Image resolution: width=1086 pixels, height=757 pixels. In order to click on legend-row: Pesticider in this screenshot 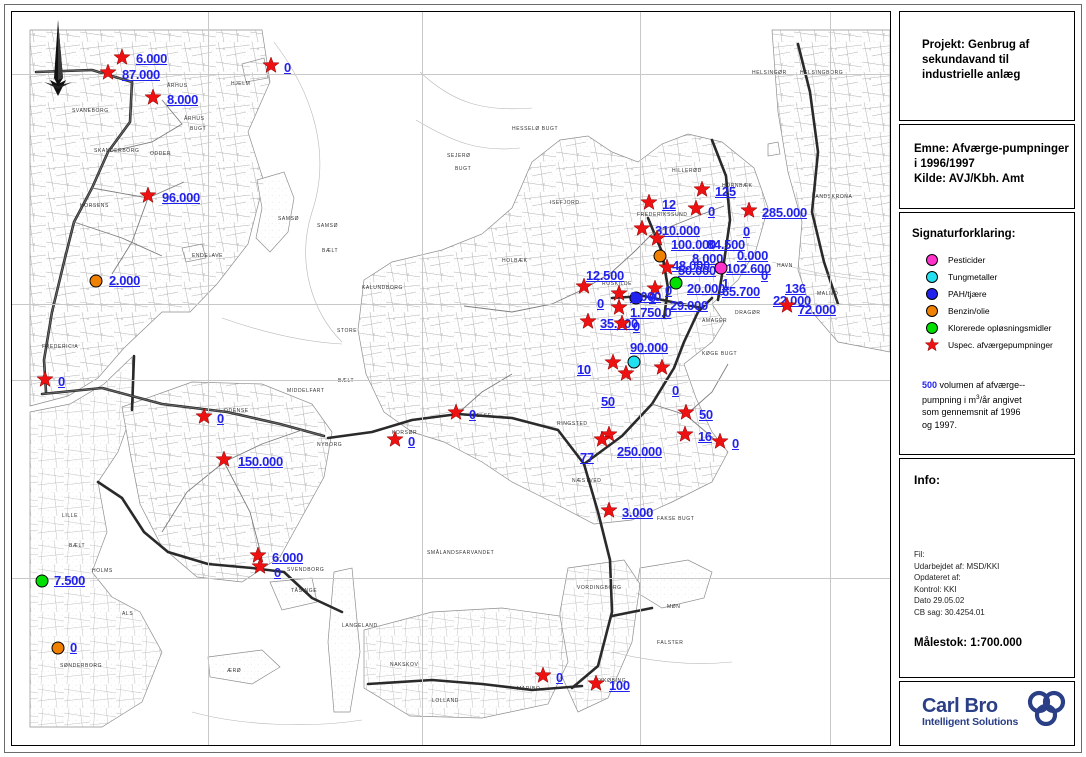, I will do `click(987, 259)`.